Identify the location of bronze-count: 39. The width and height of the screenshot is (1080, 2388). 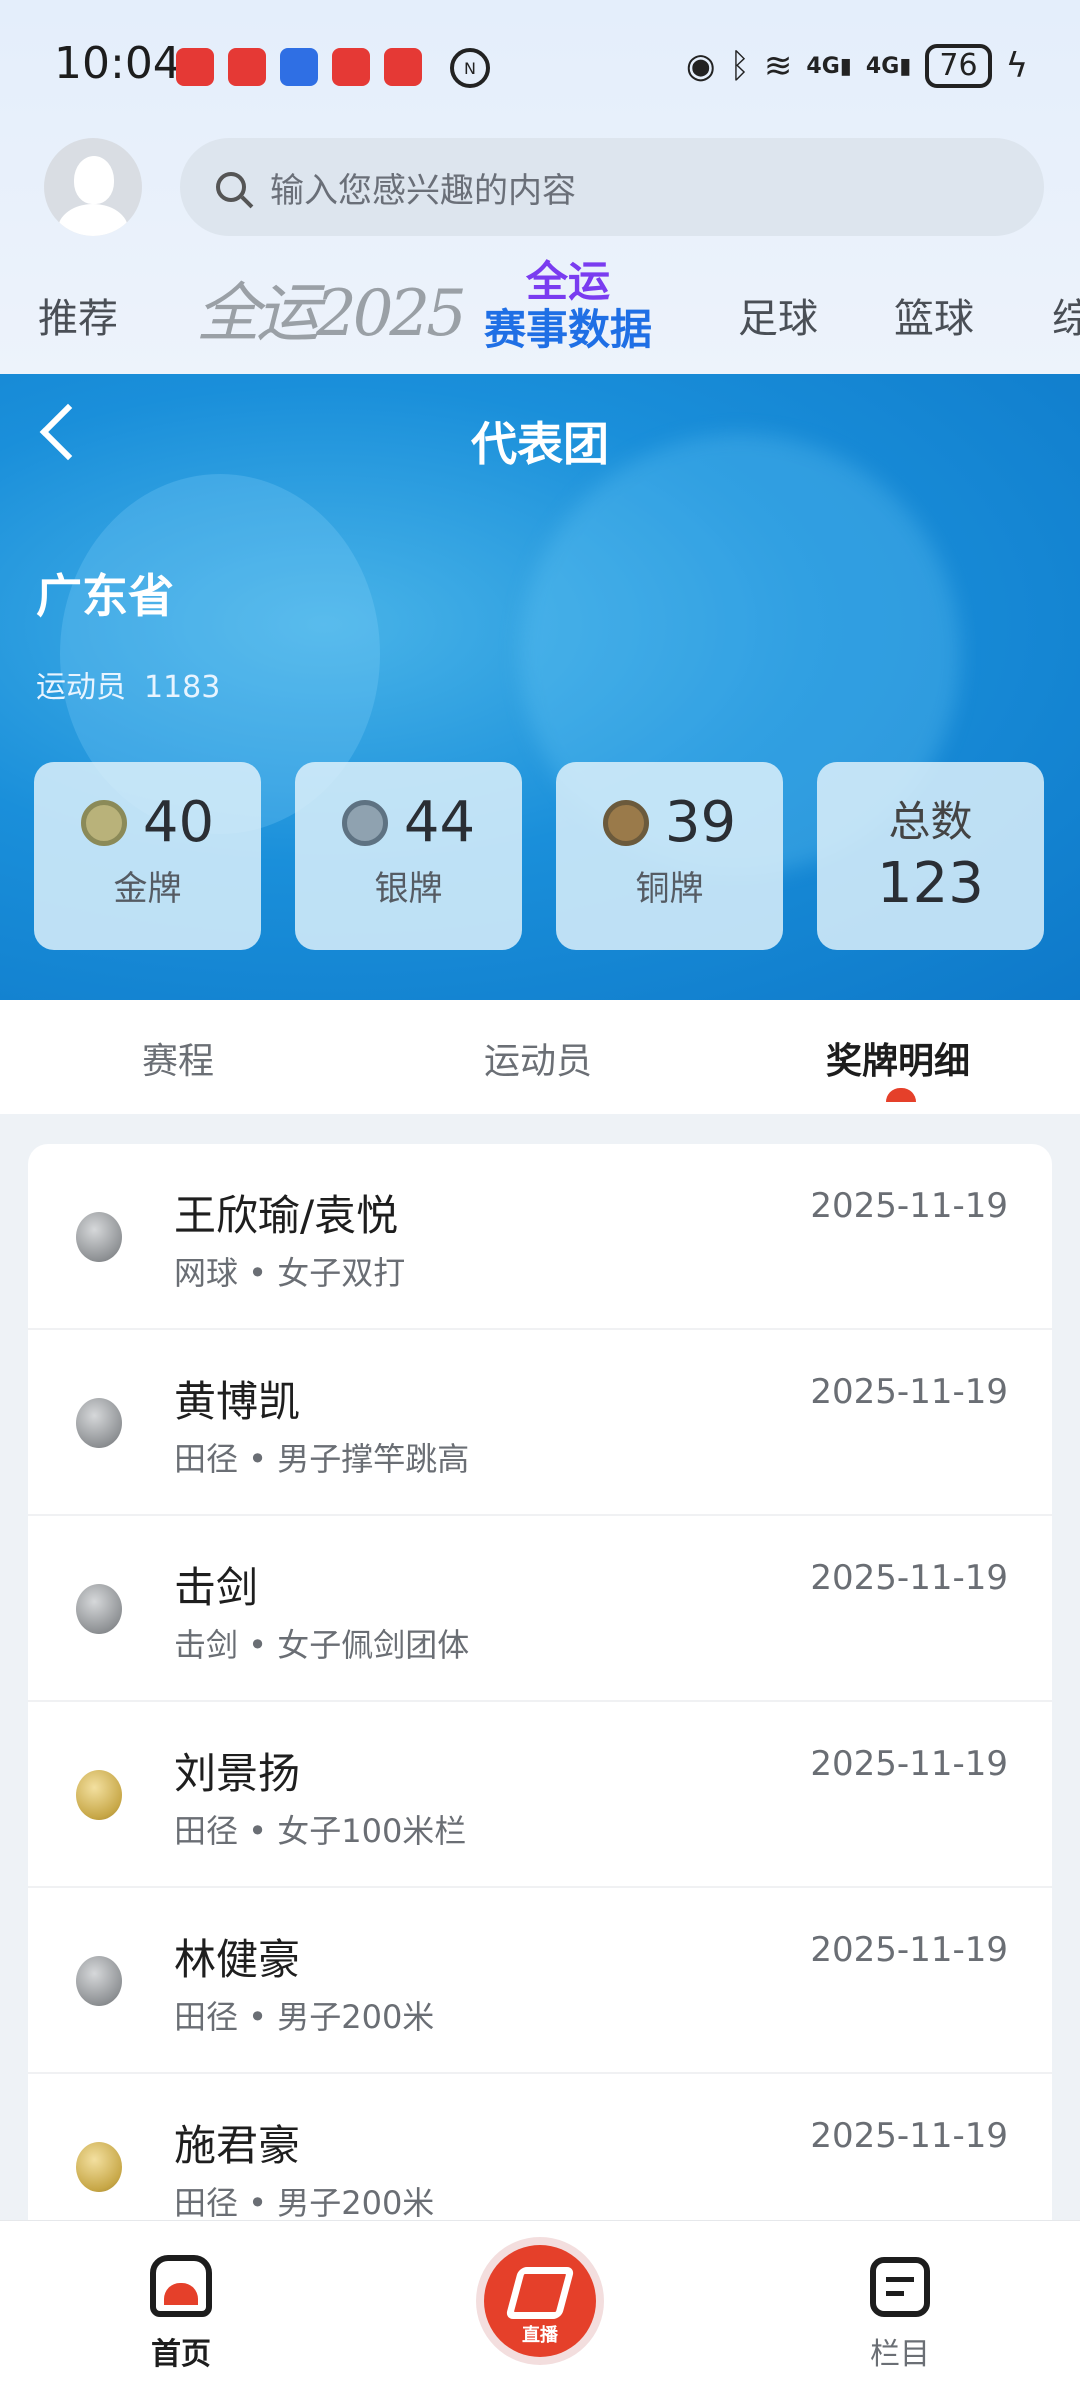
(700, 822).